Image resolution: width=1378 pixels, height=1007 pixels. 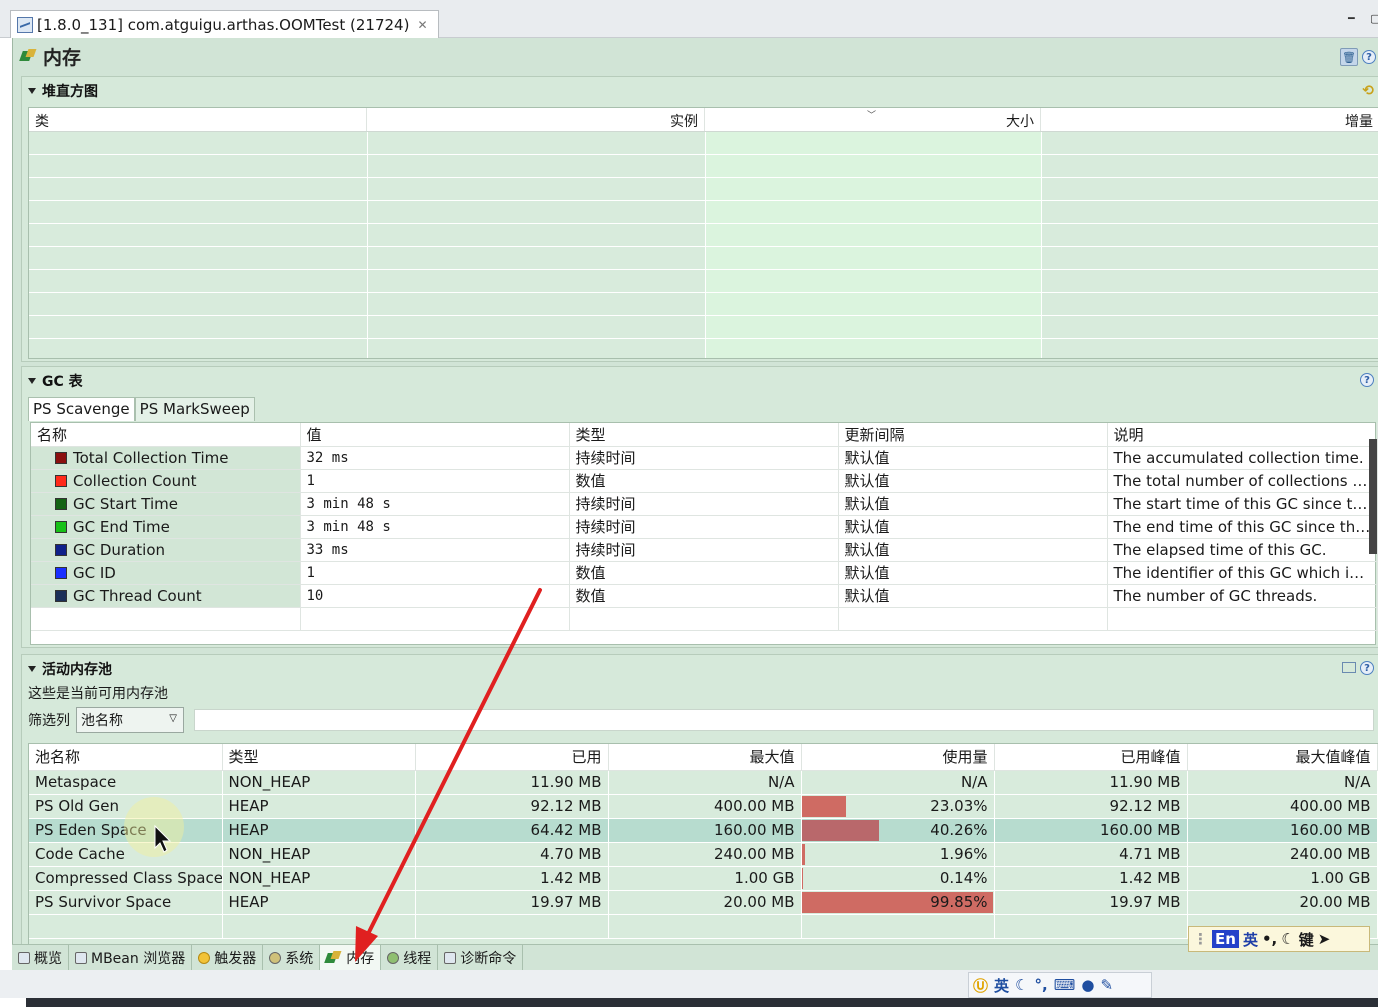 I want to click on tab-label: 触发器, so click(x=235, y=958).